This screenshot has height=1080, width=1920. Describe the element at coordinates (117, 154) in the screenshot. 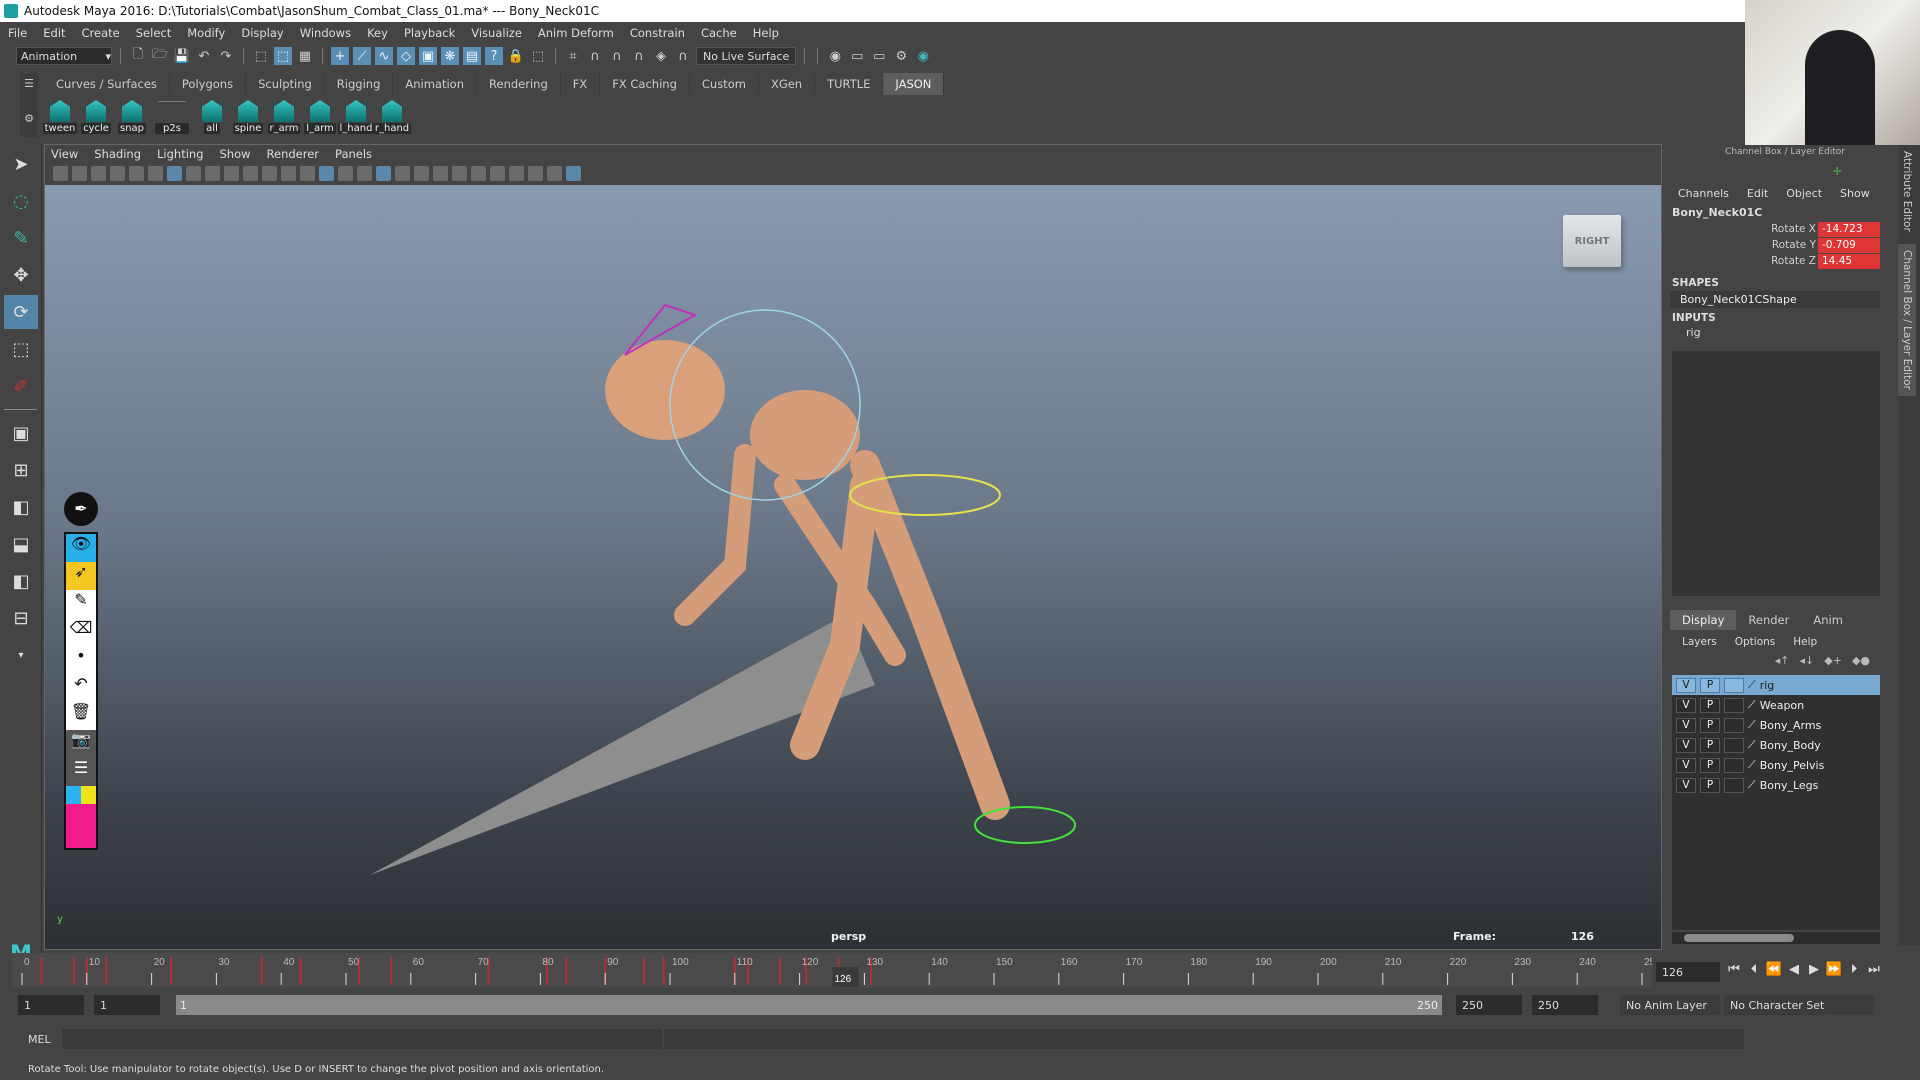

I see `panel-menu-shading: Shading` at that location.